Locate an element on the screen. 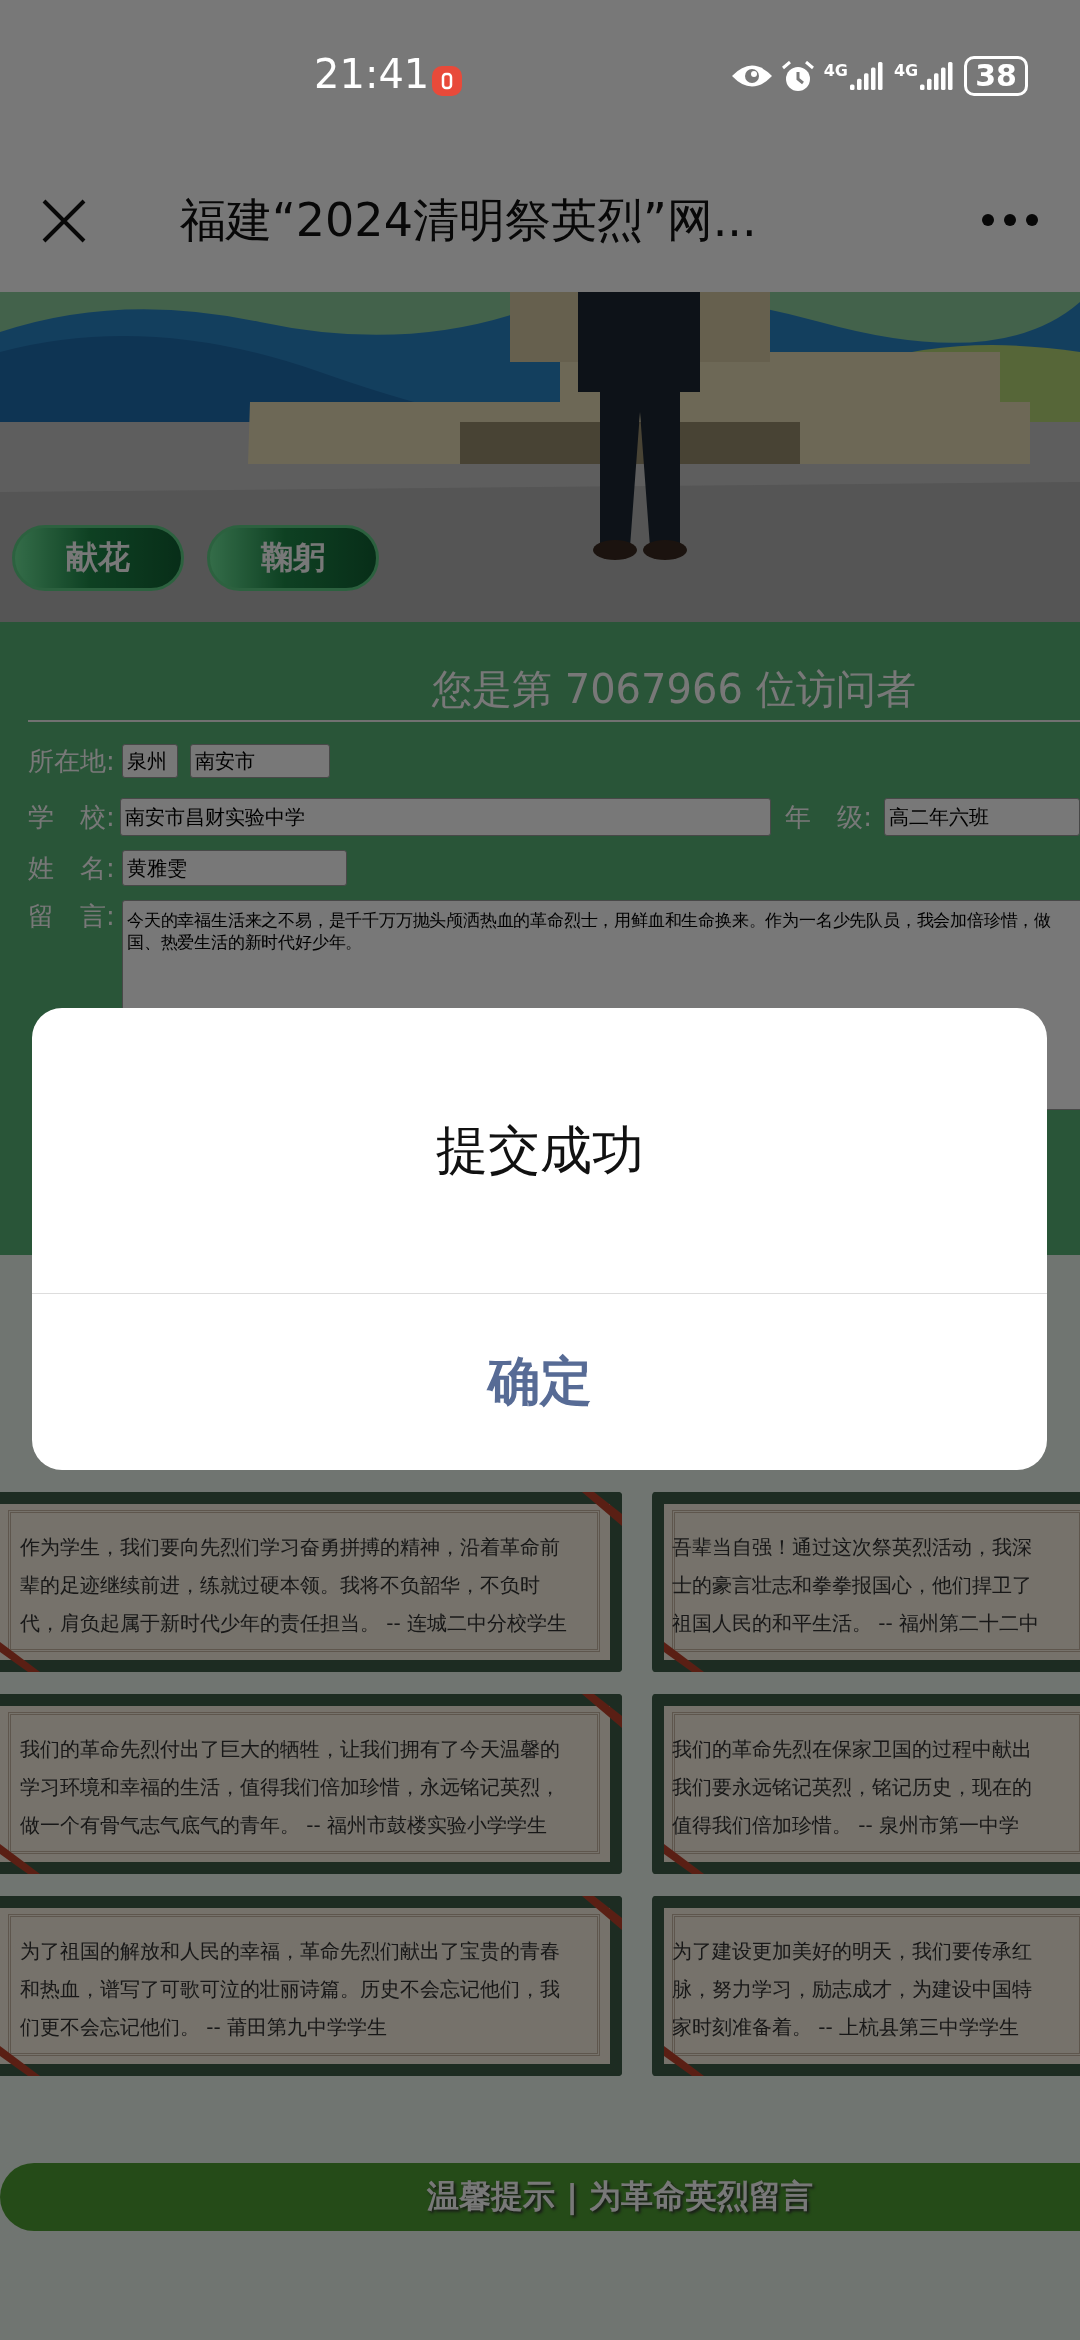 Image resolution: width=1080 pixels, height=2340 pixels. message-text: 为了建设更加美好的明天，我们要传承红 脉，努力学习，励志成才，为建设中国特 家时刻准备着。 -- 上杭县第三中学学生 is located at coordinates (852, 1989).